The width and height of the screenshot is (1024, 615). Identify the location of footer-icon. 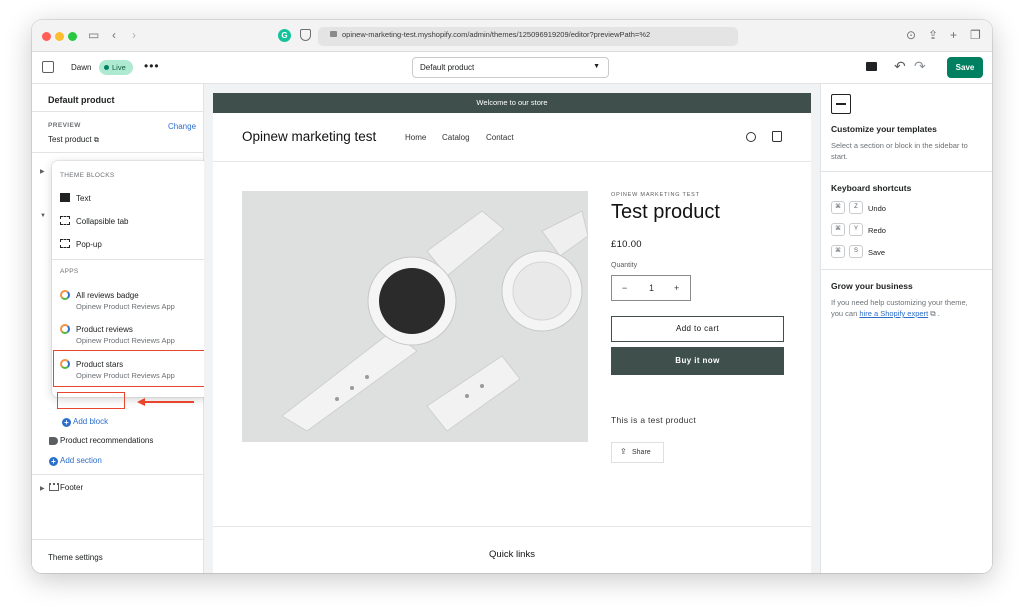
(54, 487).